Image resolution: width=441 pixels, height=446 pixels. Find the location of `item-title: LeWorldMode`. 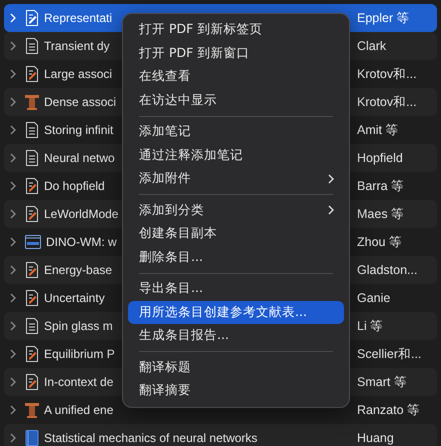

item-title: LeWorldMode is located at coordinates (81, 214).